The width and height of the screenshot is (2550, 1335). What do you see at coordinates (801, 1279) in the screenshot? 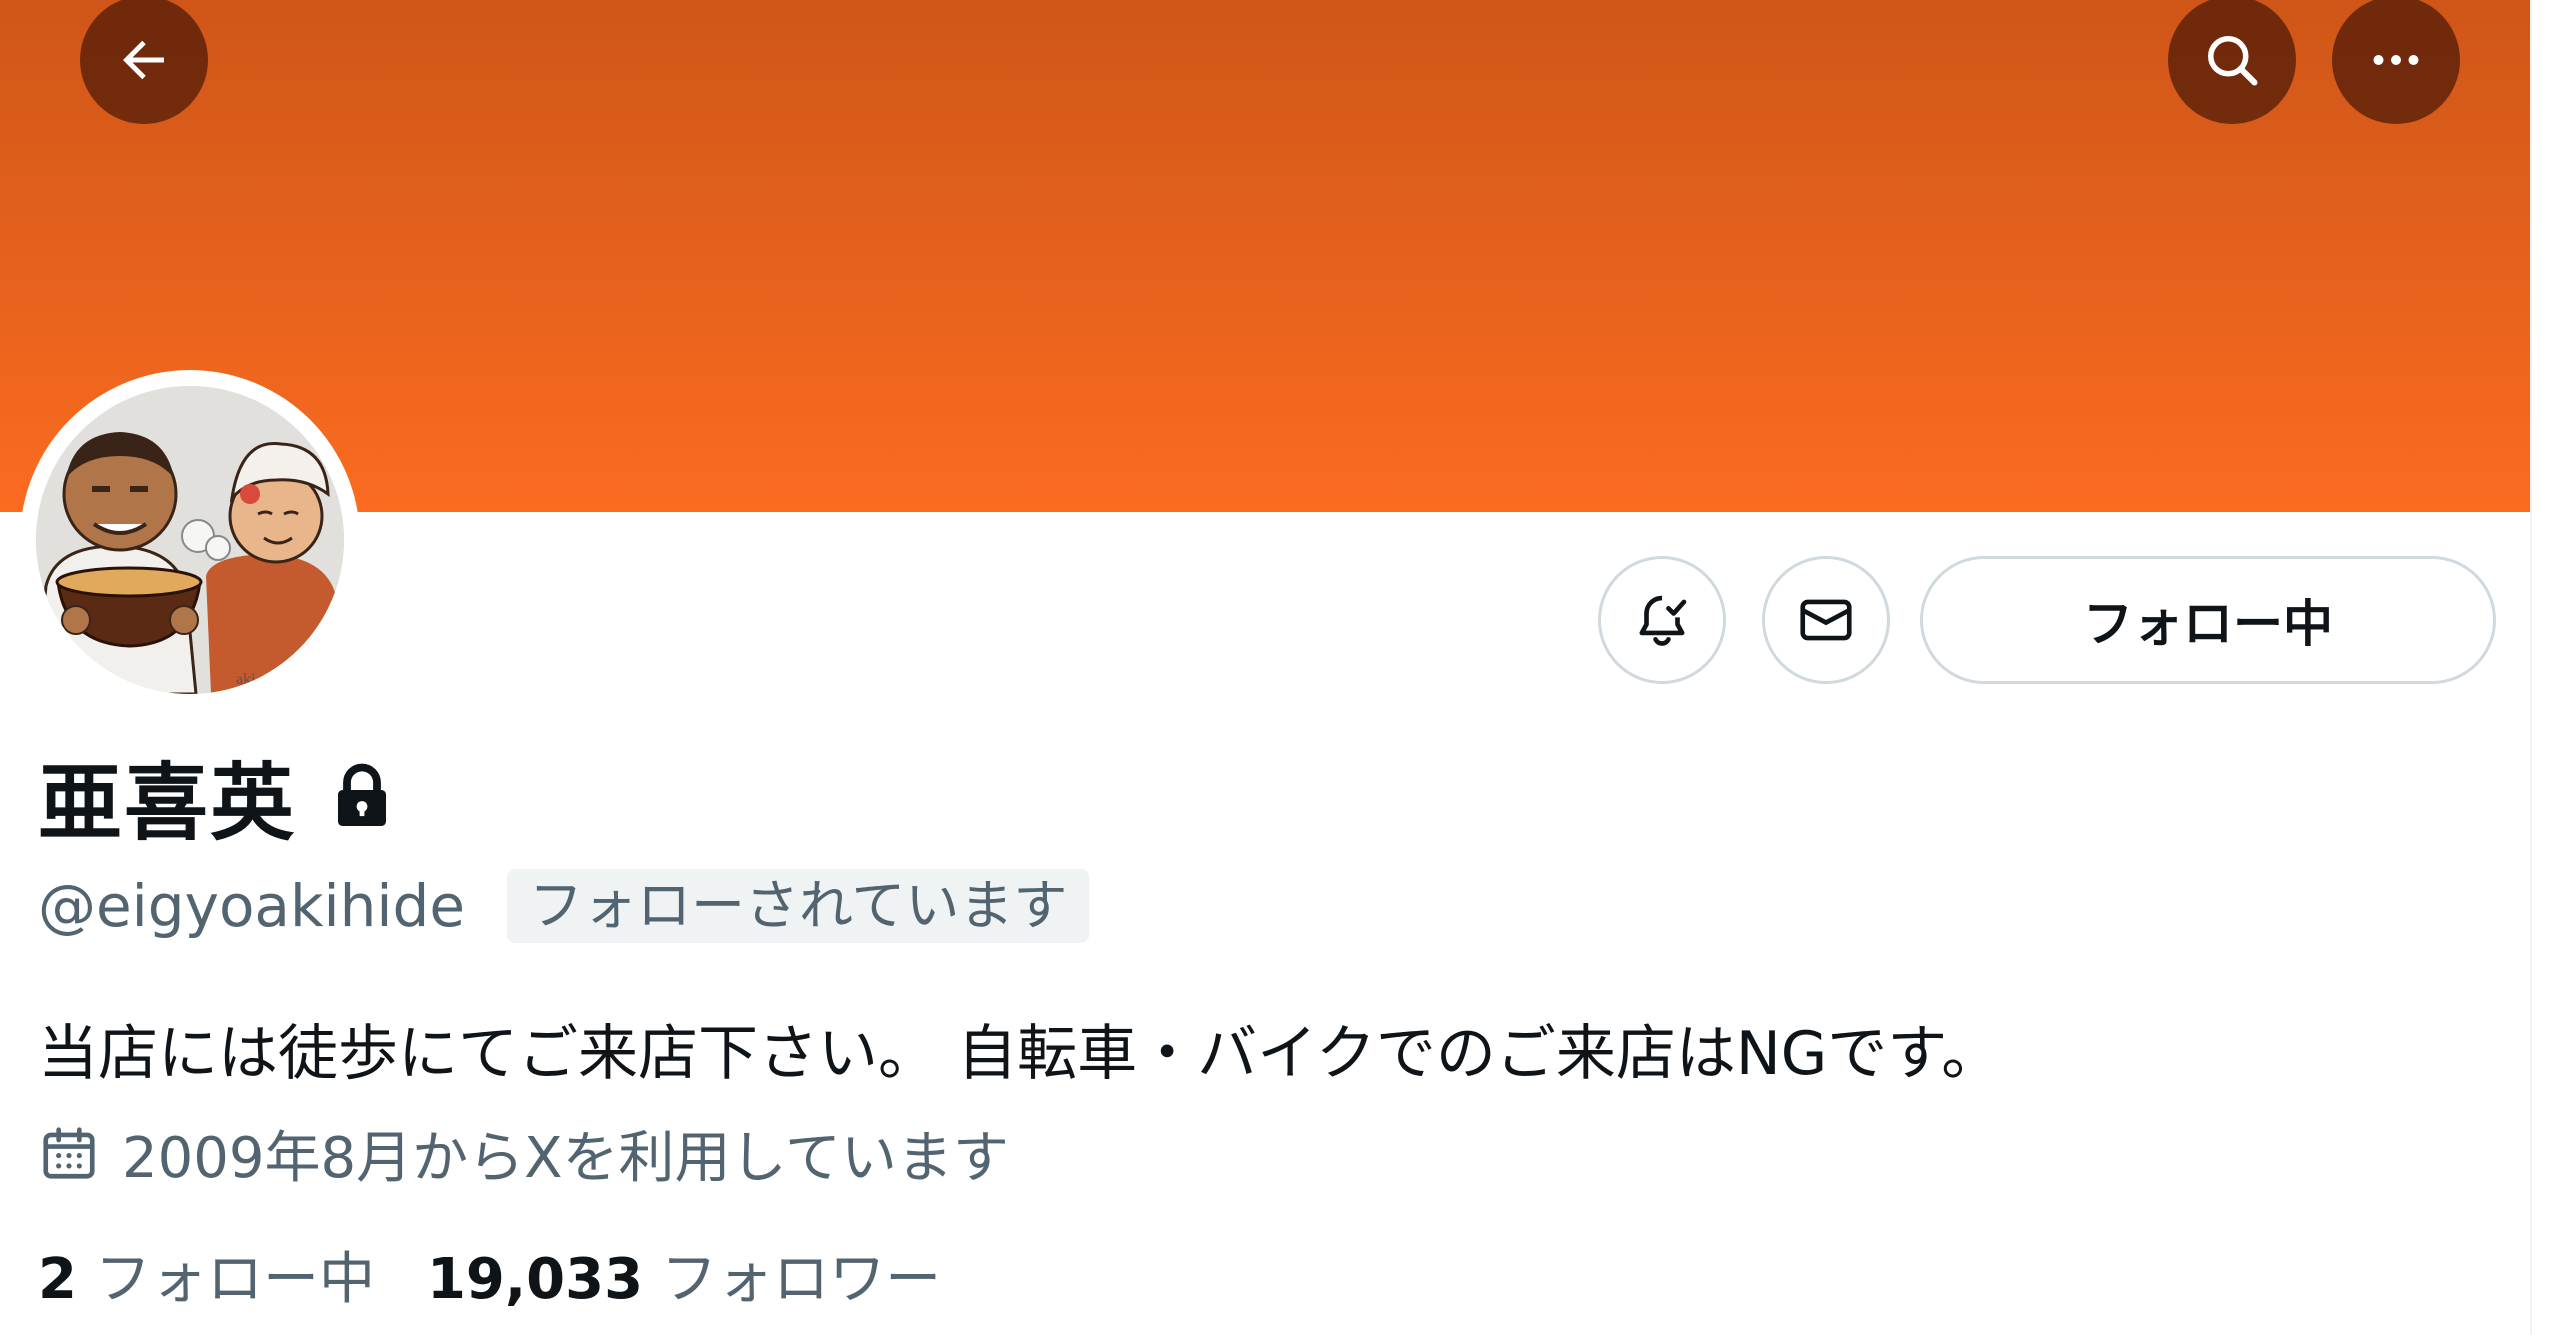
I see `followers-label: フォロワー` at bounding box center [801, 1279].